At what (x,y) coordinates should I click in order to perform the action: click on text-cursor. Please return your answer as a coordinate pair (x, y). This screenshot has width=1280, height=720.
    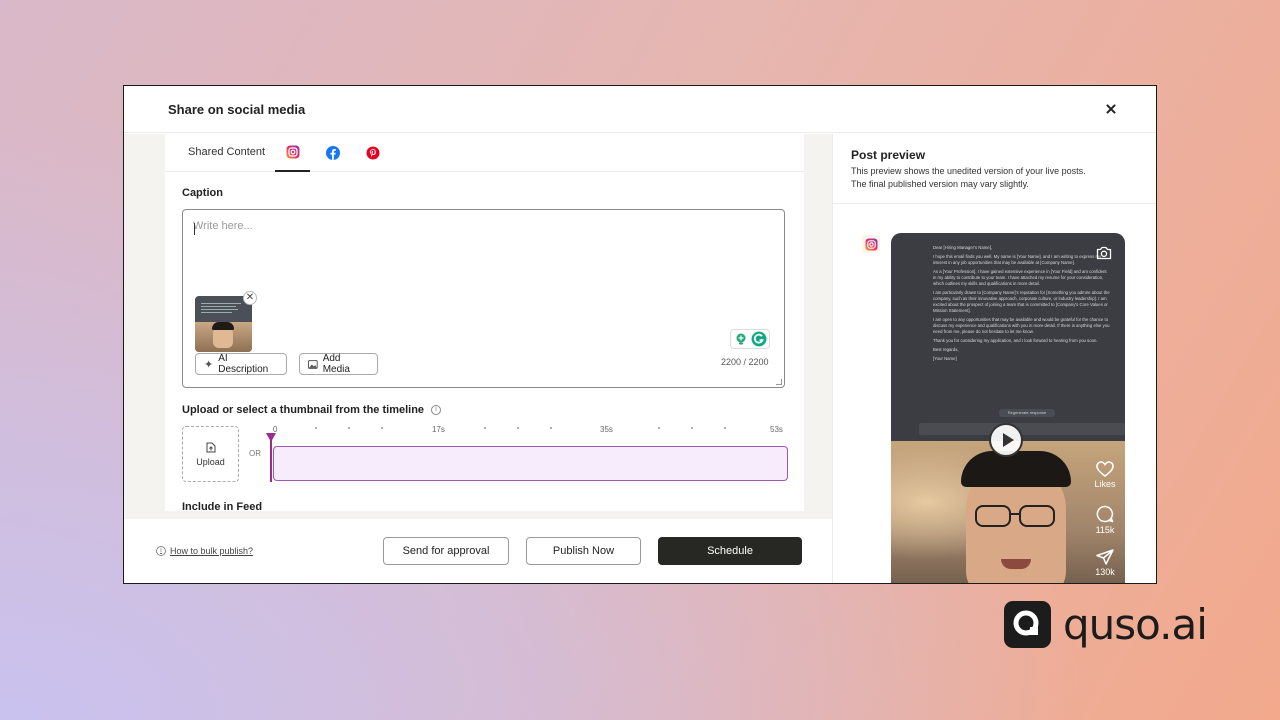
    Looking at the image, I should click on (194, 229).